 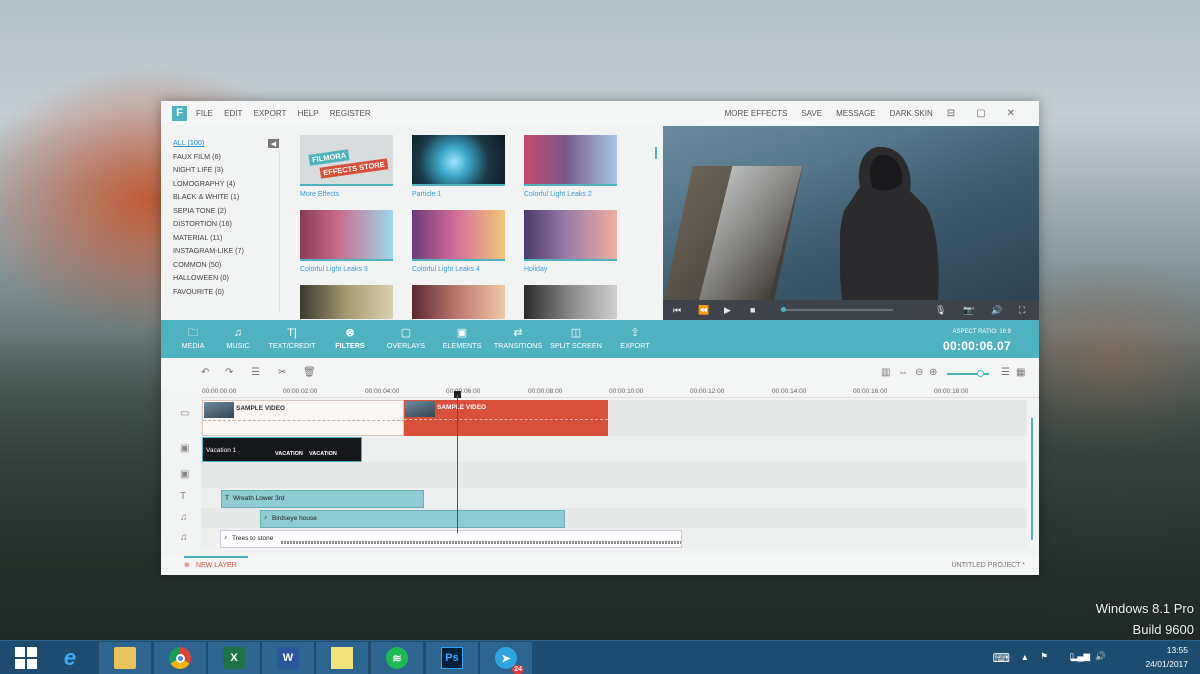 I want to click on category-all: ALL (100), so click(x=227, y=145).